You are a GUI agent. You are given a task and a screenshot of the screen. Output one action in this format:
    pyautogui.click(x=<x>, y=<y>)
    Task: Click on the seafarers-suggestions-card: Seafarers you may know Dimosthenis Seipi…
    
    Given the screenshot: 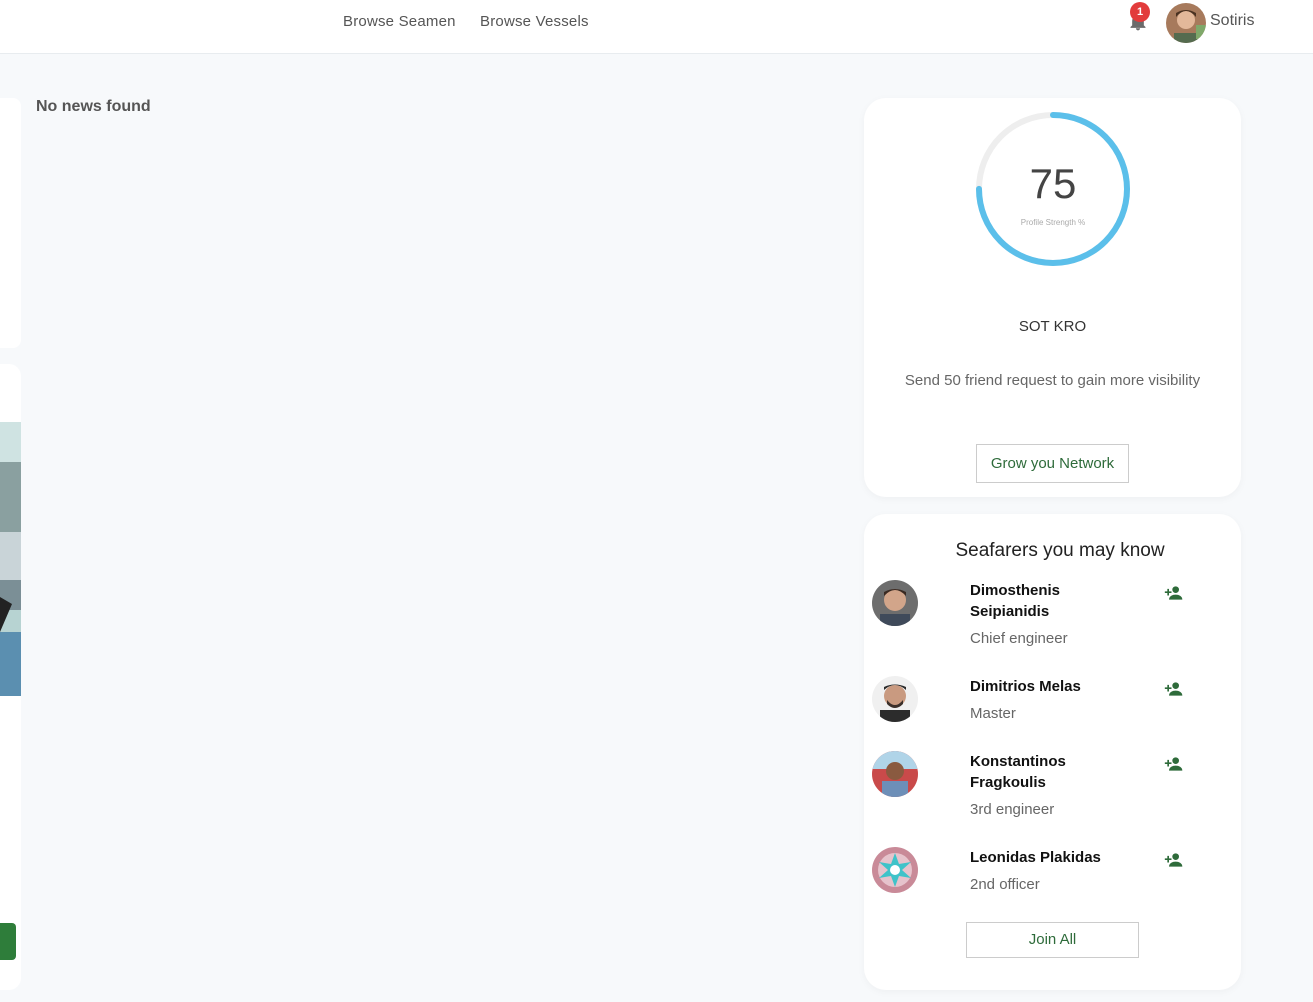 What is the action you would take?
    pyautogui.click(x=1052, y=752)
    